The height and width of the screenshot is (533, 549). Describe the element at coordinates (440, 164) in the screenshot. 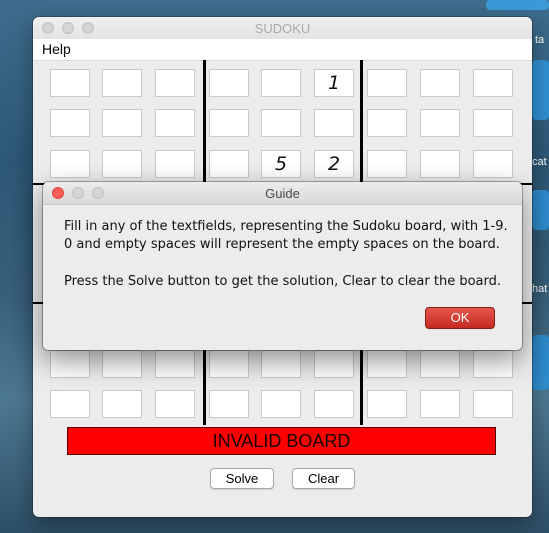

I see `board-cell-r3-c8` at that location.